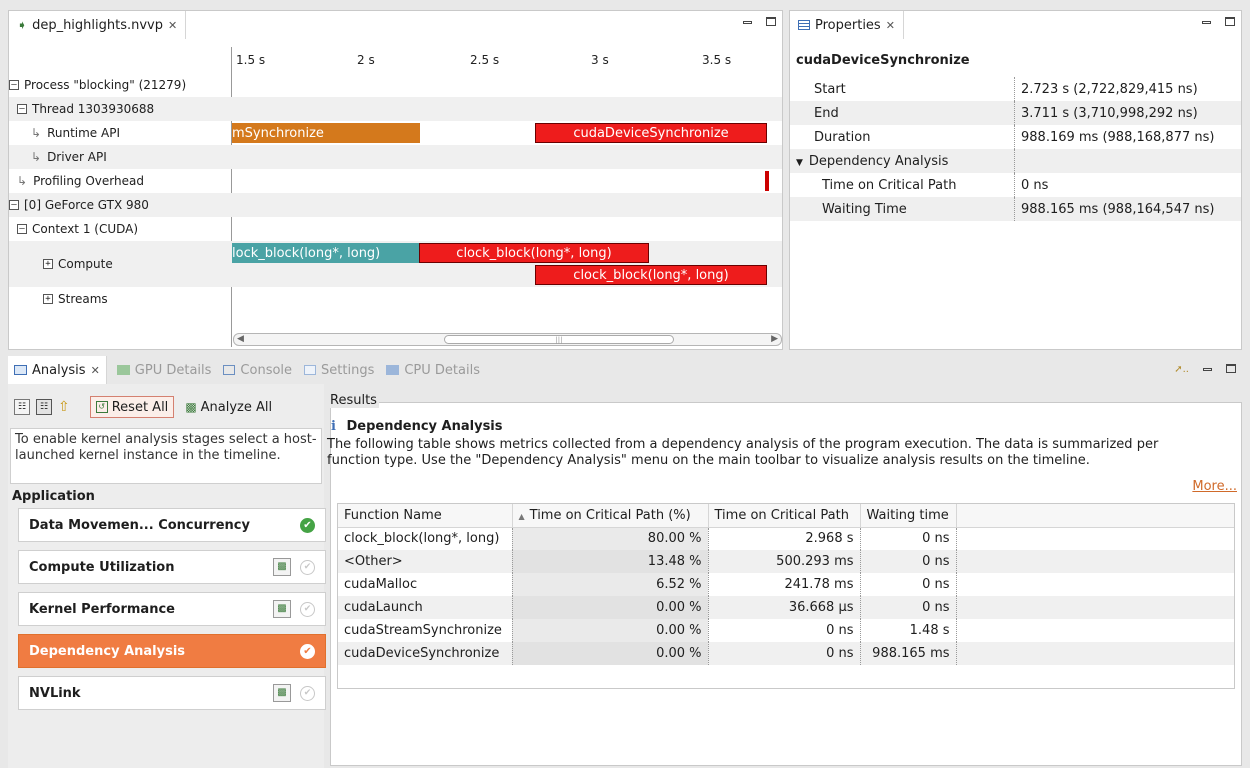 Image resolution: width=1250 pixels, height=768 pixels. What do you see at coordinates (786, 584) in the screenshot?
I see `table-row: cudaMalloc 6.52 % 241.78 ms 0 ns` at bounding box center [786, 584].